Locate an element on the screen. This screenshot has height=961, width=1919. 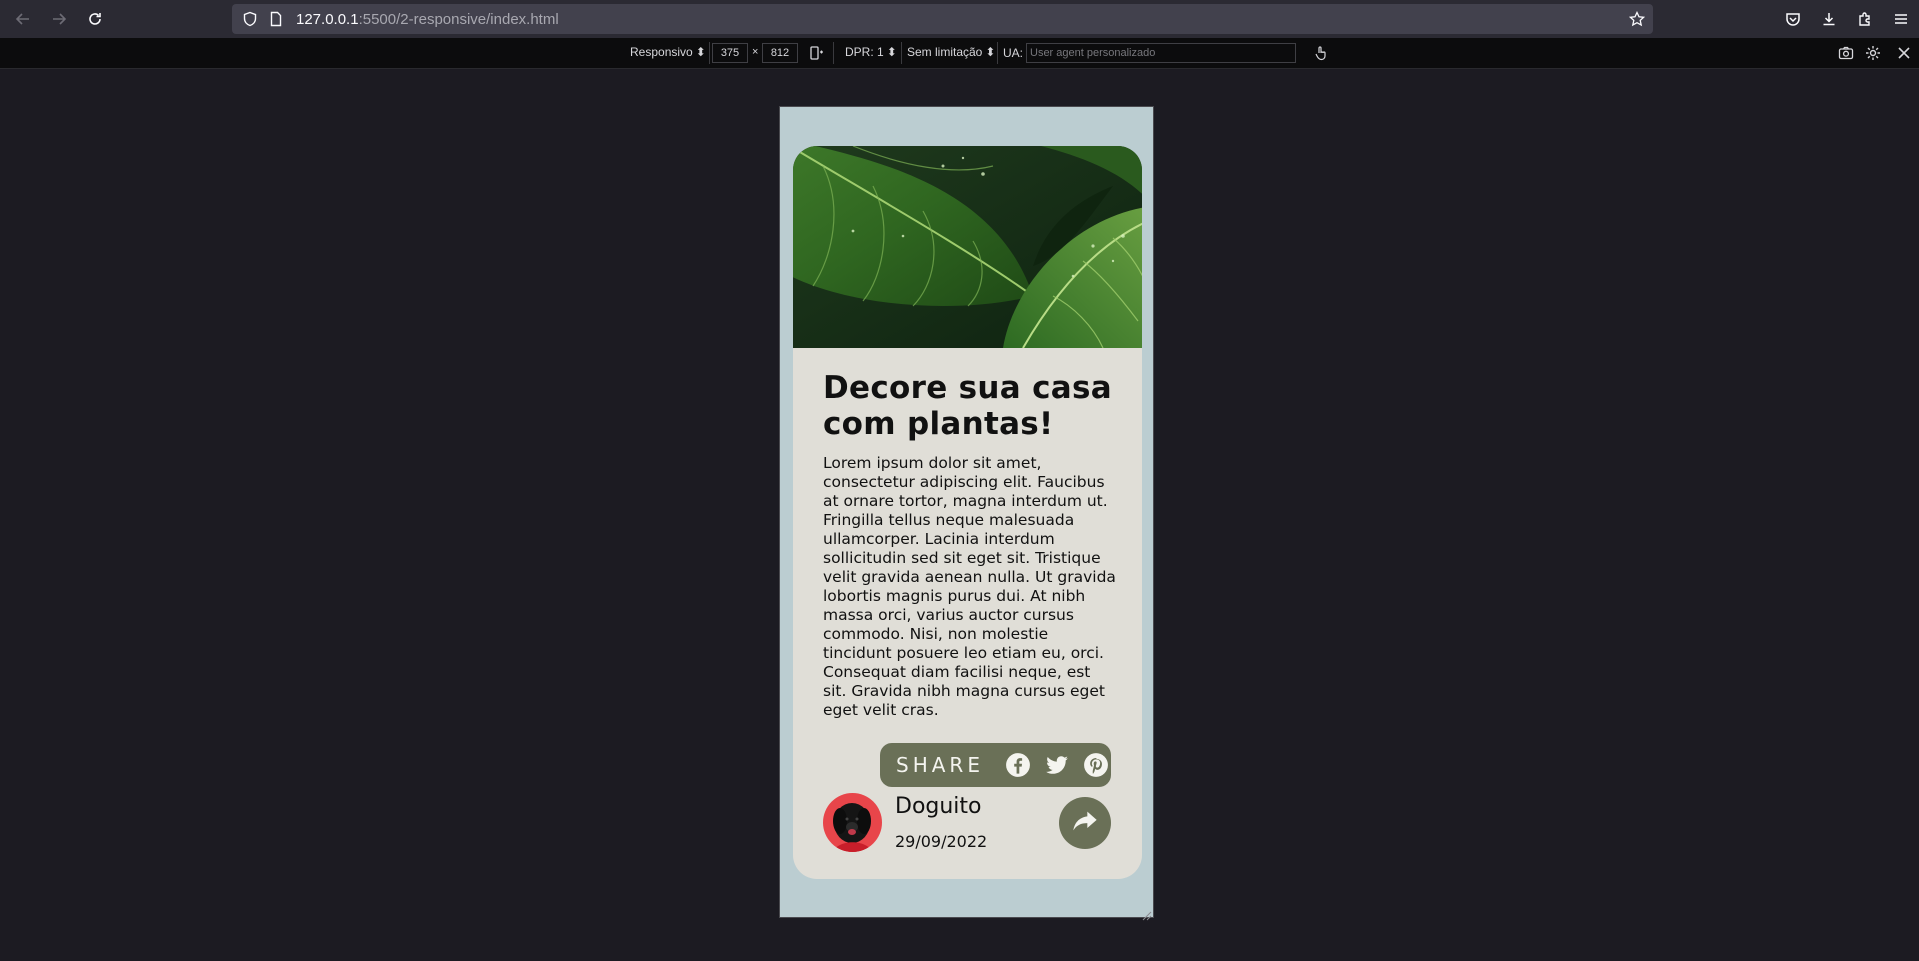
twitter-icon is located at coordinates (1057, 765).